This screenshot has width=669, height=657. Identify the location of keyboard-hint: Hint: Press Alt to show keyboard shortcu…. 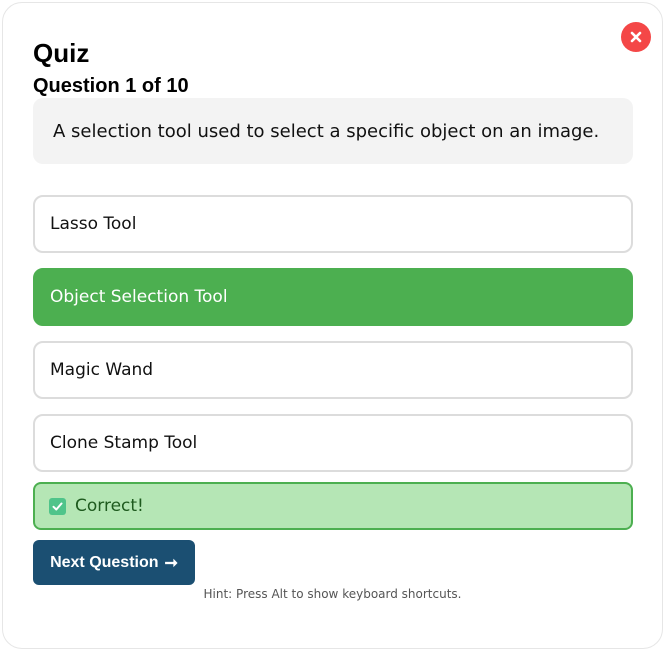
(332, 594).